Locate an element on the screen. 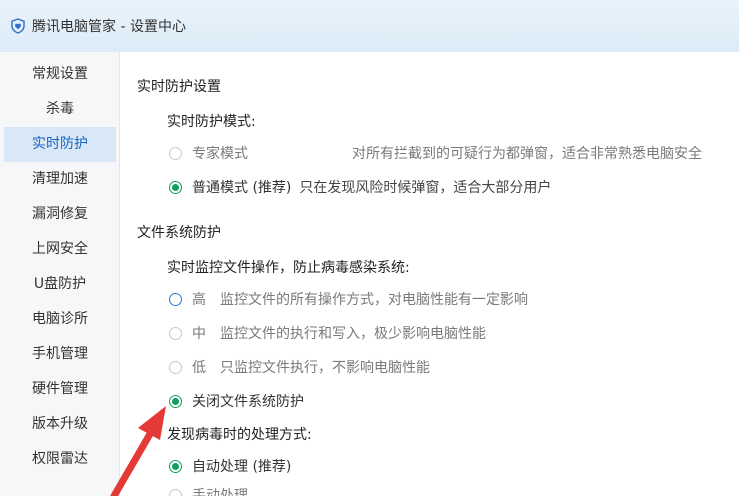  realtime-section-title: 实时防护设置 is located at coordinates (179, 87).